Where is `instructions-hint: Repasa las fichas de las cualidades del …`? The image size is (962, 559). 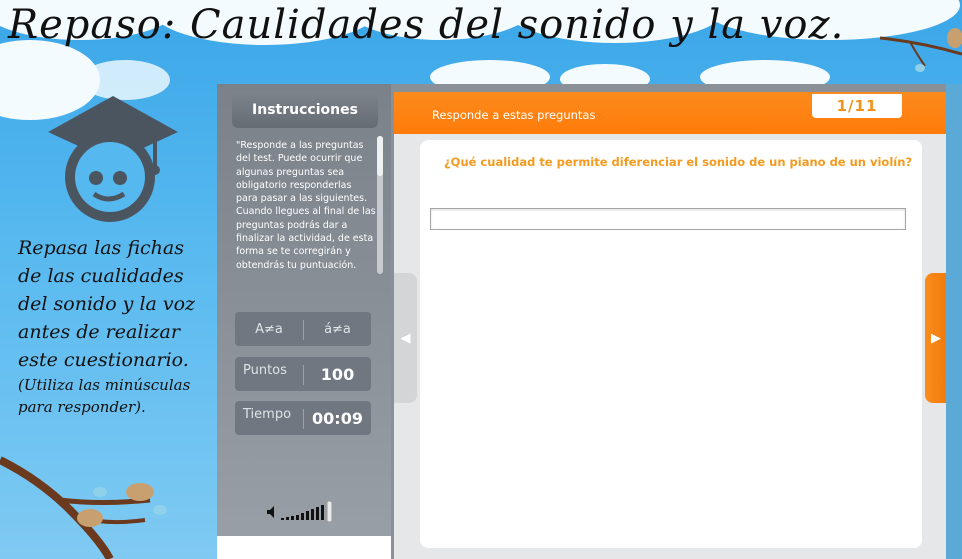 instructions-hint: Repasa las fichas de las cualidades del … is located at coordinates (113, 326).